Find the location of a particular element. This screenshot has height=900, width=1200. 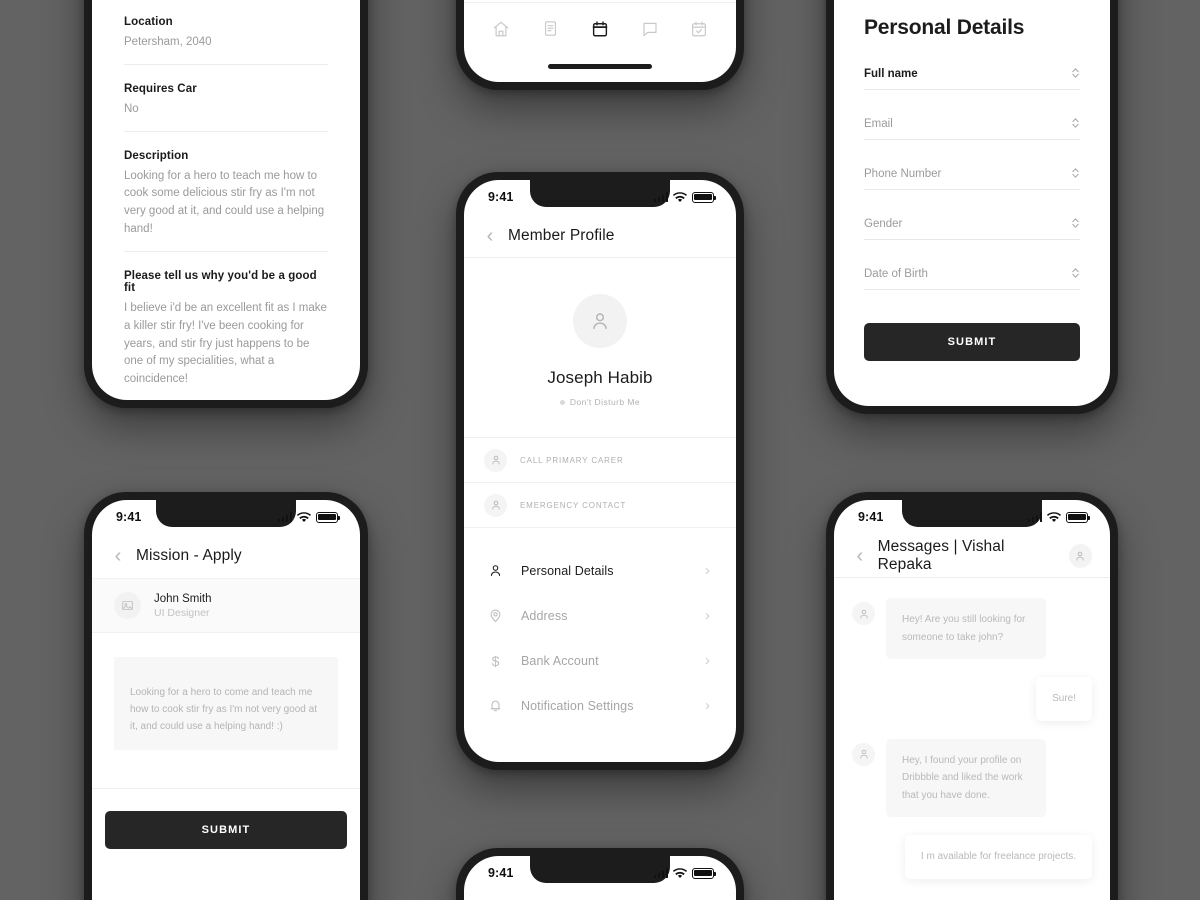

field-label: Phone Number is located at coordinates (903, 174).